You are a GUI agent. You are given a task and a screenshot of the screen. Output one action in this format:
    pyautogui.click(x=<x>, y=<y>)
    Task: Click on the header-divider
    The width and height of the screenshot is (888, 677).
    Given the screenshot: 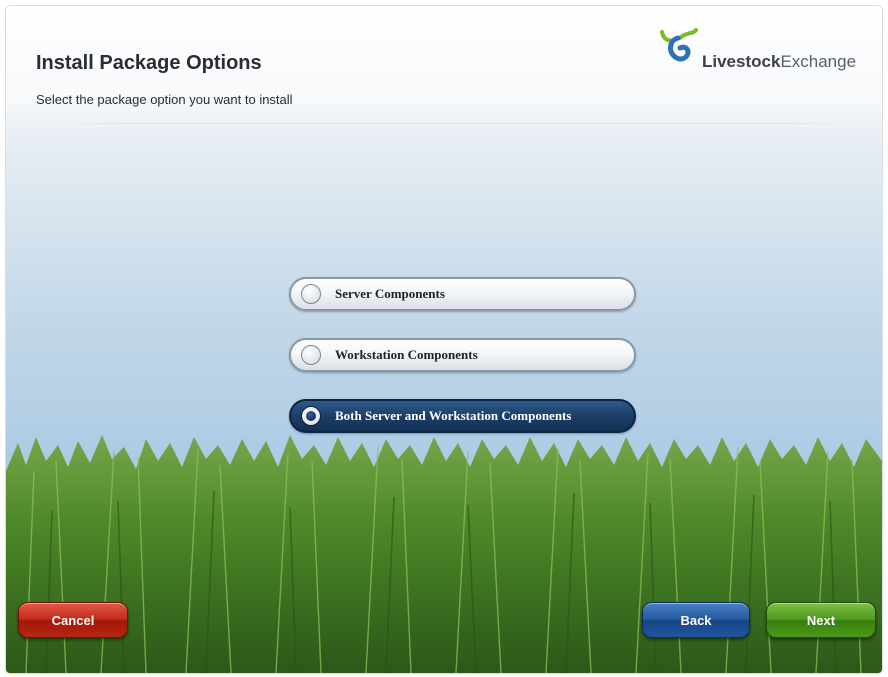 What is the action you would take?
    pyautogui.click(x=454, y=123)
    